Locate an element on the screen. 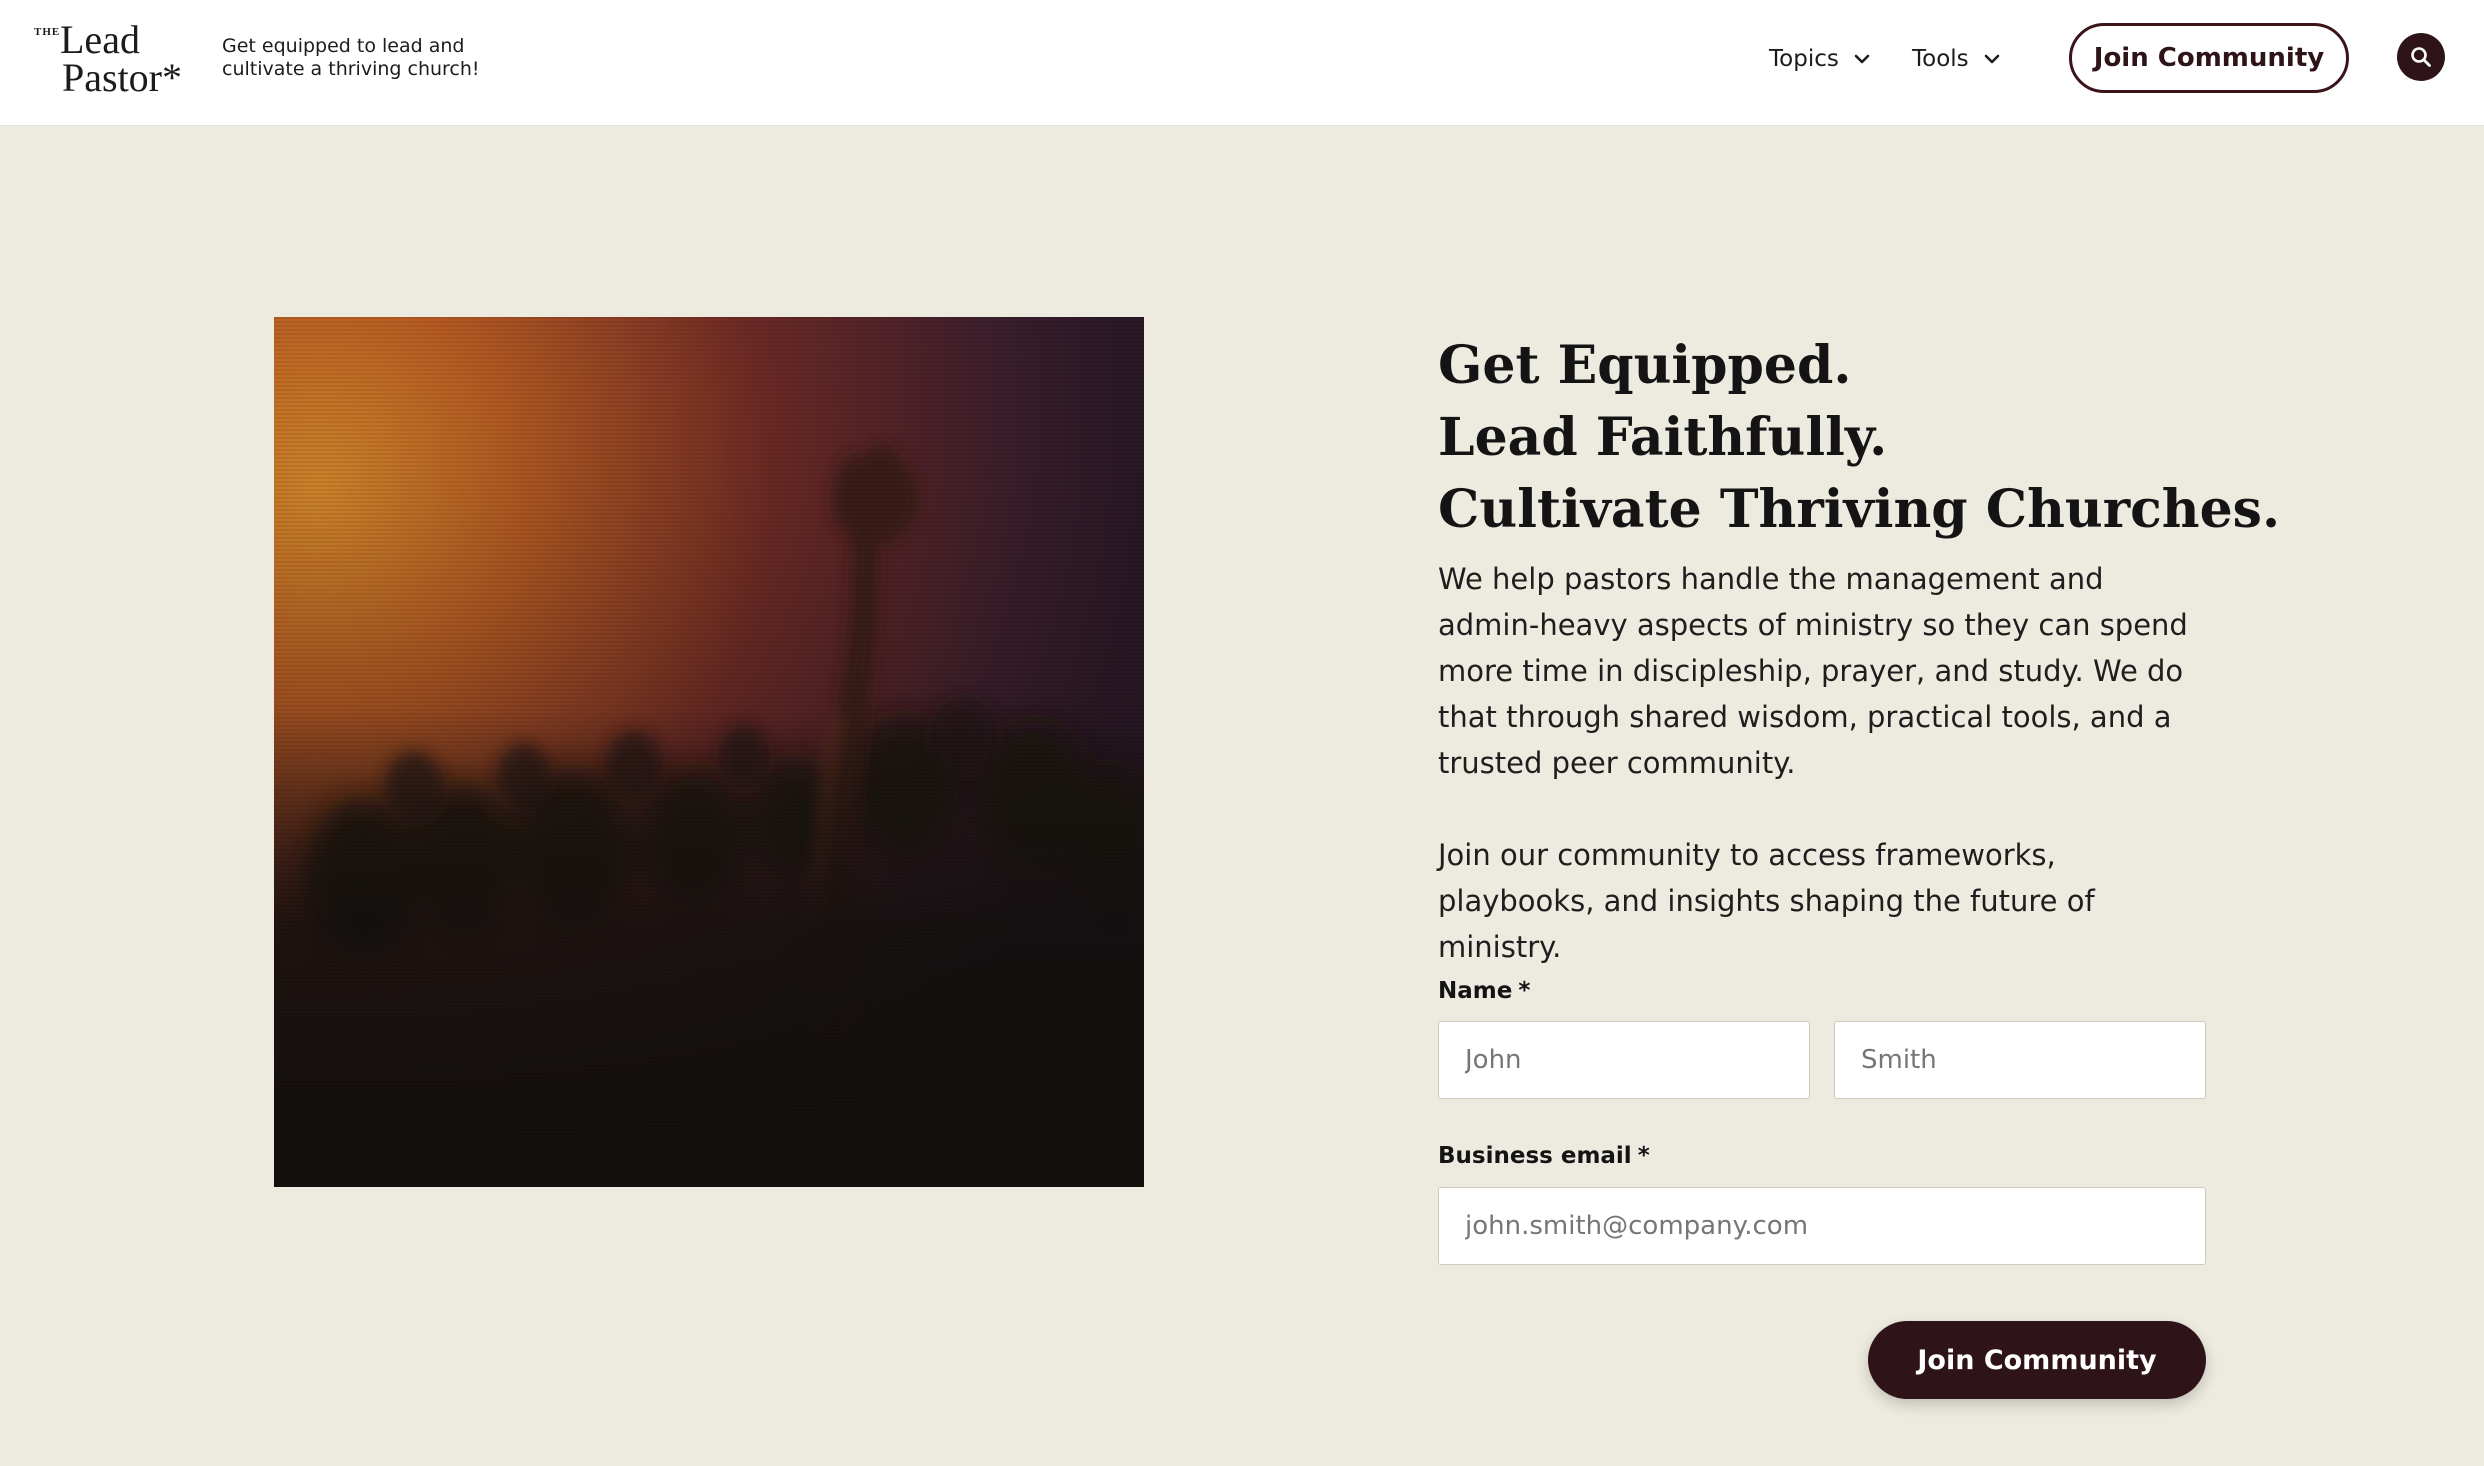 The image size is (2484, 1466). join-community-submit-button: Join Community is located at coordinates (2037, 1360).